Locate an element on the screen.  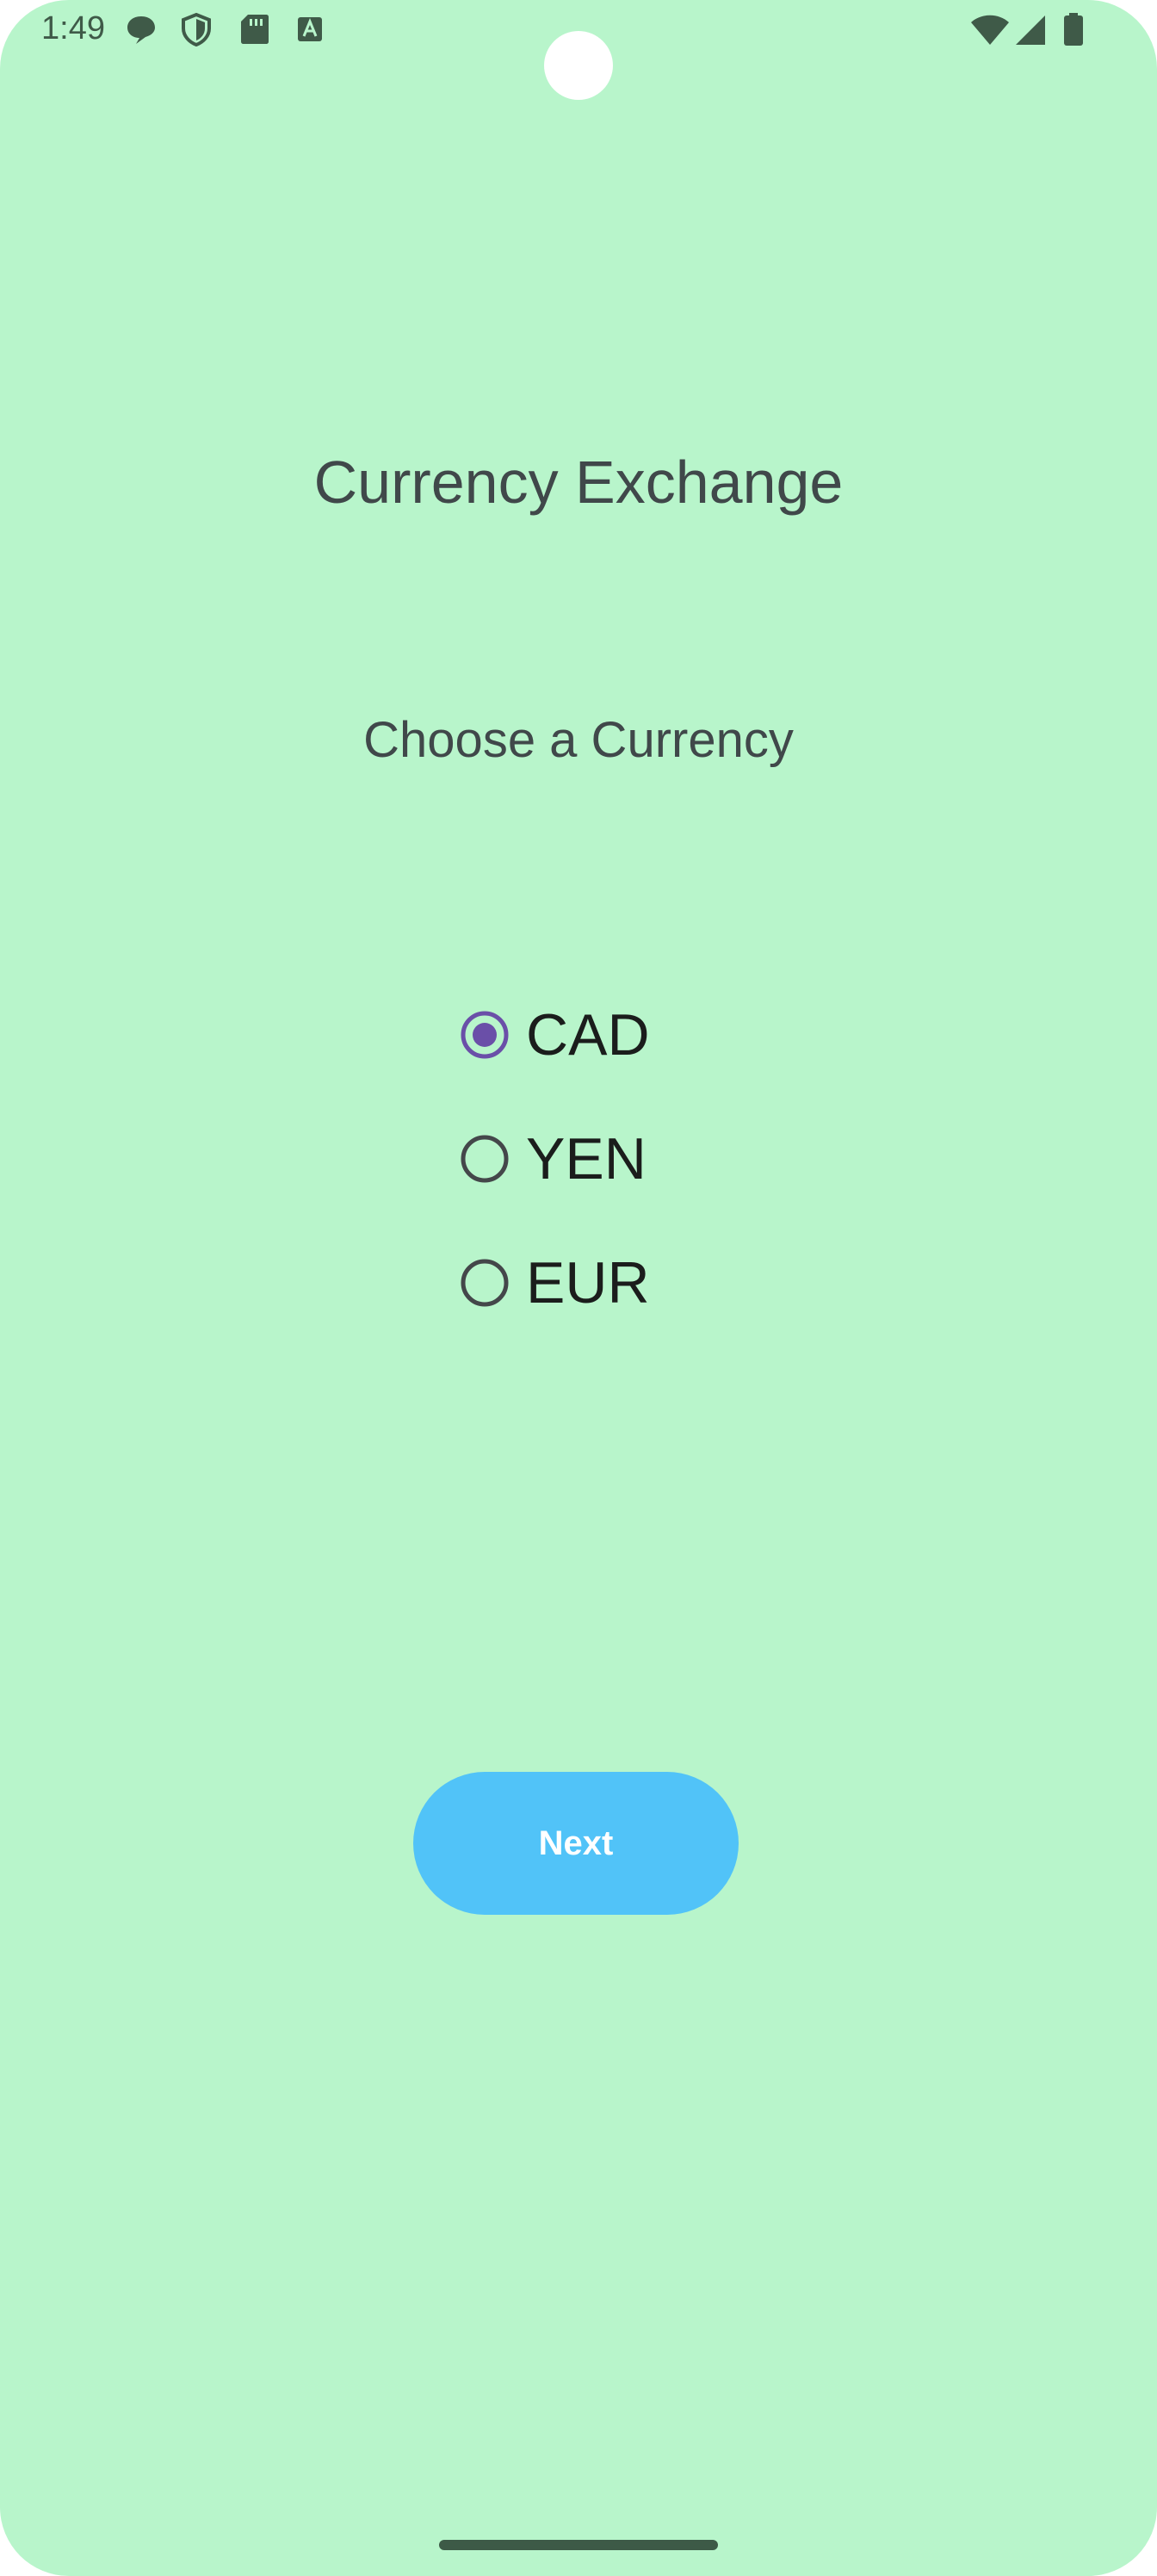
page-title: Currency Exchange is located at coordinates (579, 483).